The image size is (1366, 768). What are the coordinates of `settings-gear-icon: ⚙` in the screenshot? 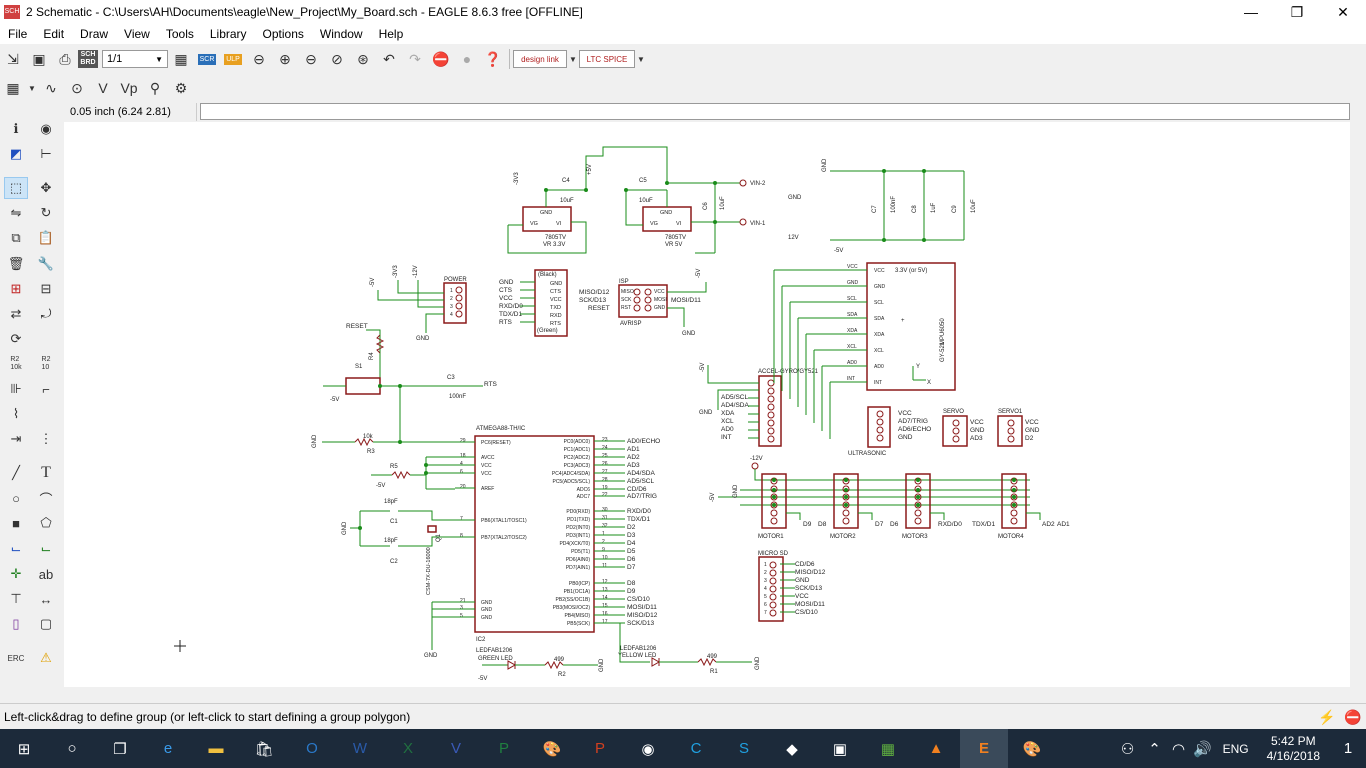 It's located at (181, 88).